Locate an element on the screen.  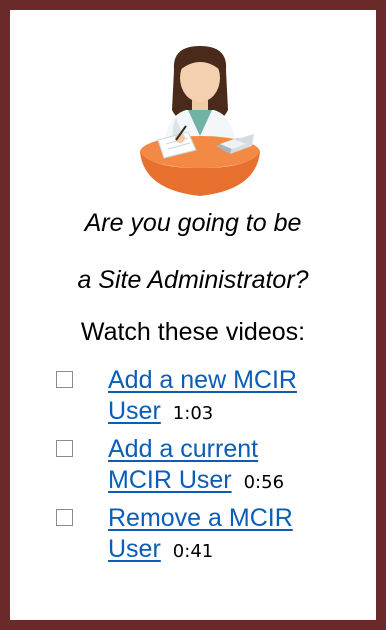
heading-line-3: Watch these videos: is located at coordinates (193, 332).